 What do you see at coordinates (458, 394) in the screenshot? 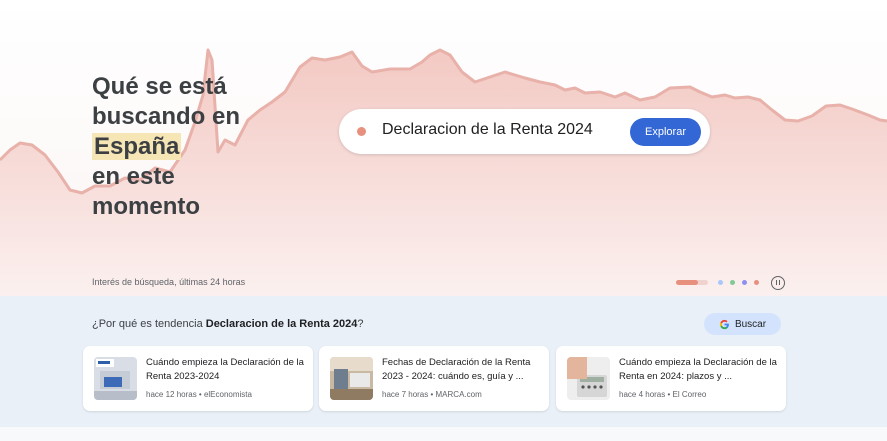
I see `article-source: MARCA.com` at bounding box center [458, 394].